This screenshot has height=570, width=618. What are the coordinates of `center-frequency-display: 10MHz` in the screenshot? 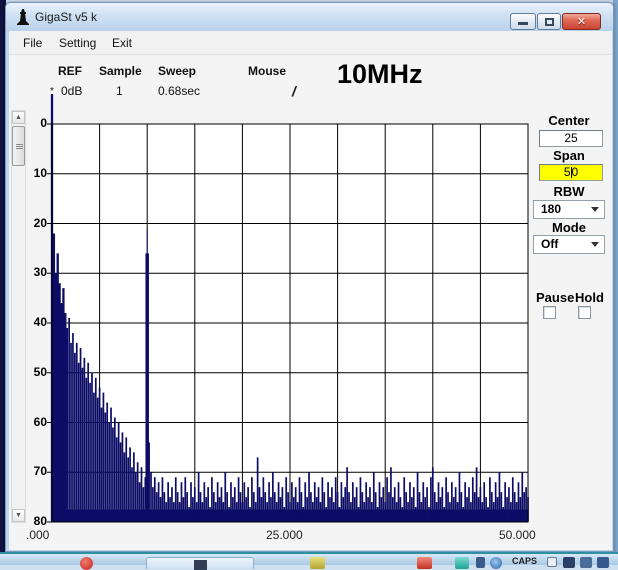 It's located at (380, 74).